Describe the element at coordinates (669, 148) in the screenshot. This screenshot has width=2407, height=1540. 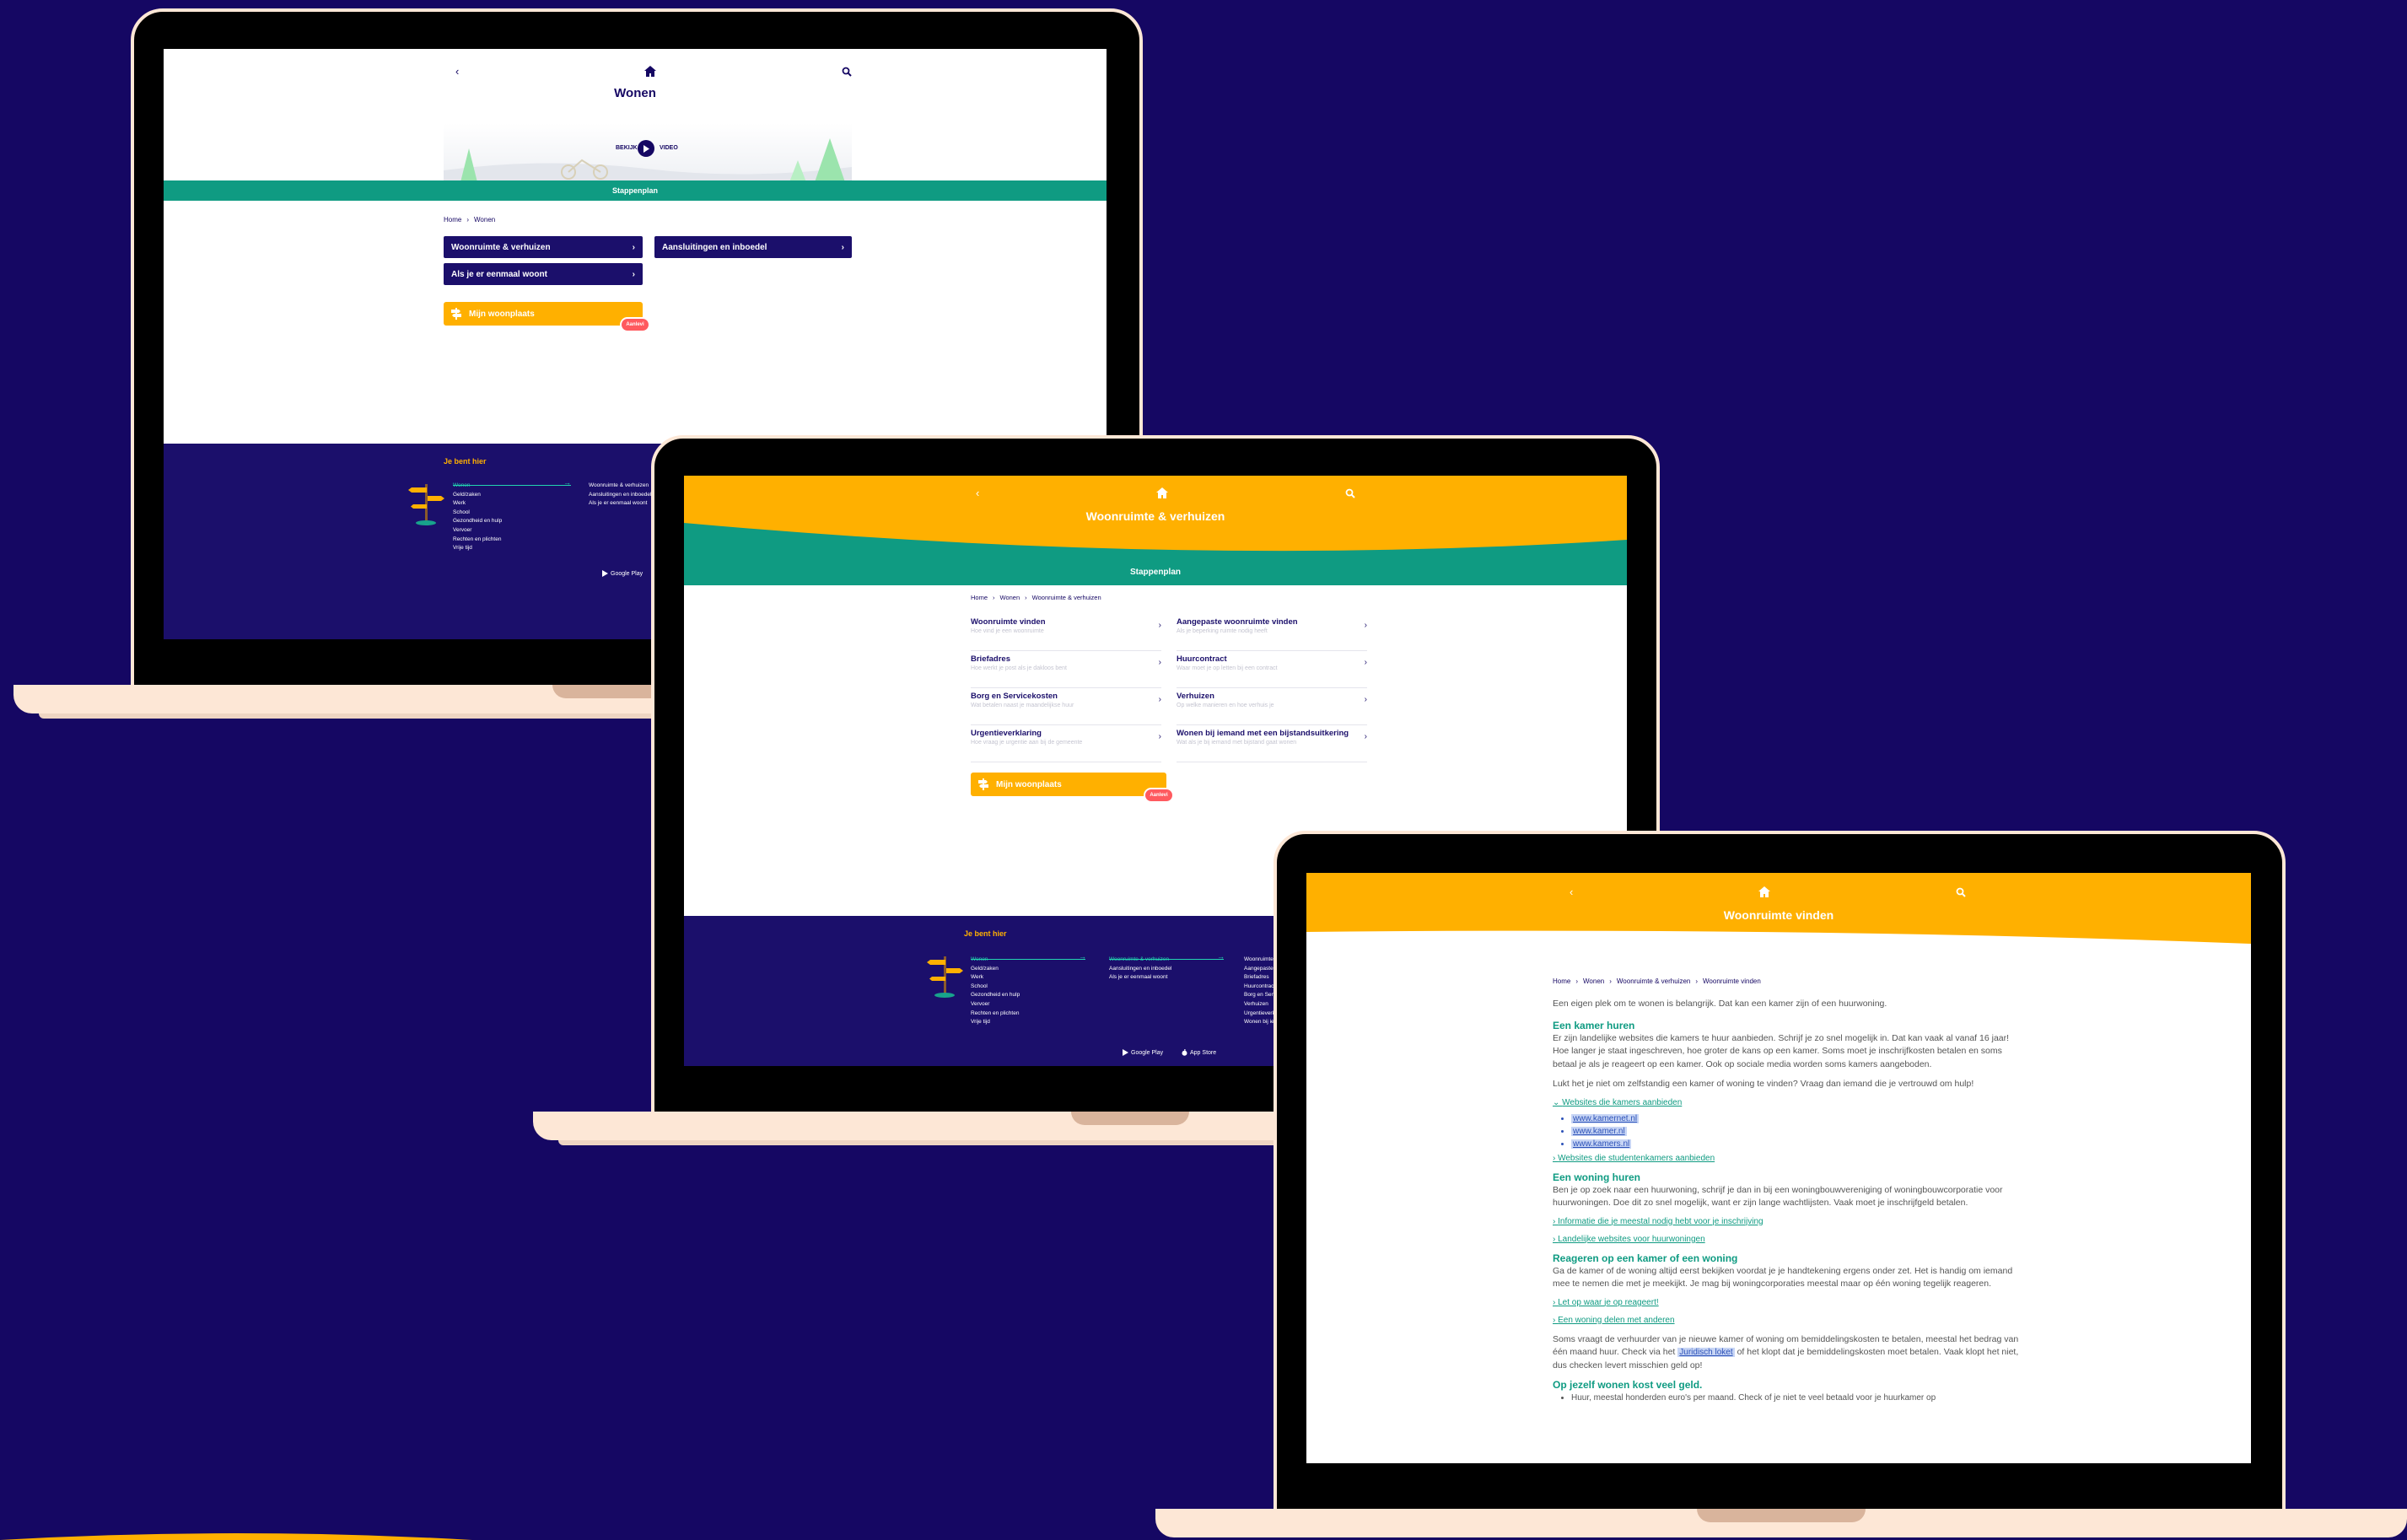
I see `video-label-right: VIDEO` at that location.